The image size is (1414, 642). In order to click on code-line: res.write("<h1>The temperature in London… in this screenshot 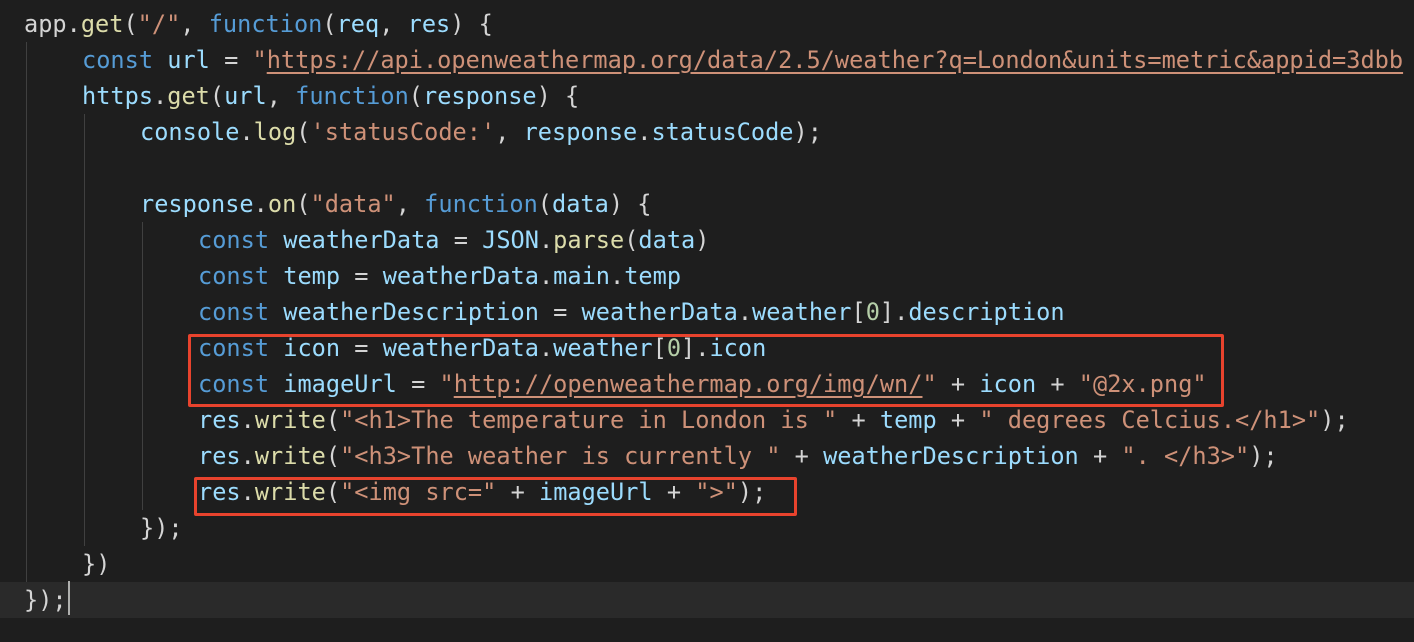, I will do `click(707, 420)`.